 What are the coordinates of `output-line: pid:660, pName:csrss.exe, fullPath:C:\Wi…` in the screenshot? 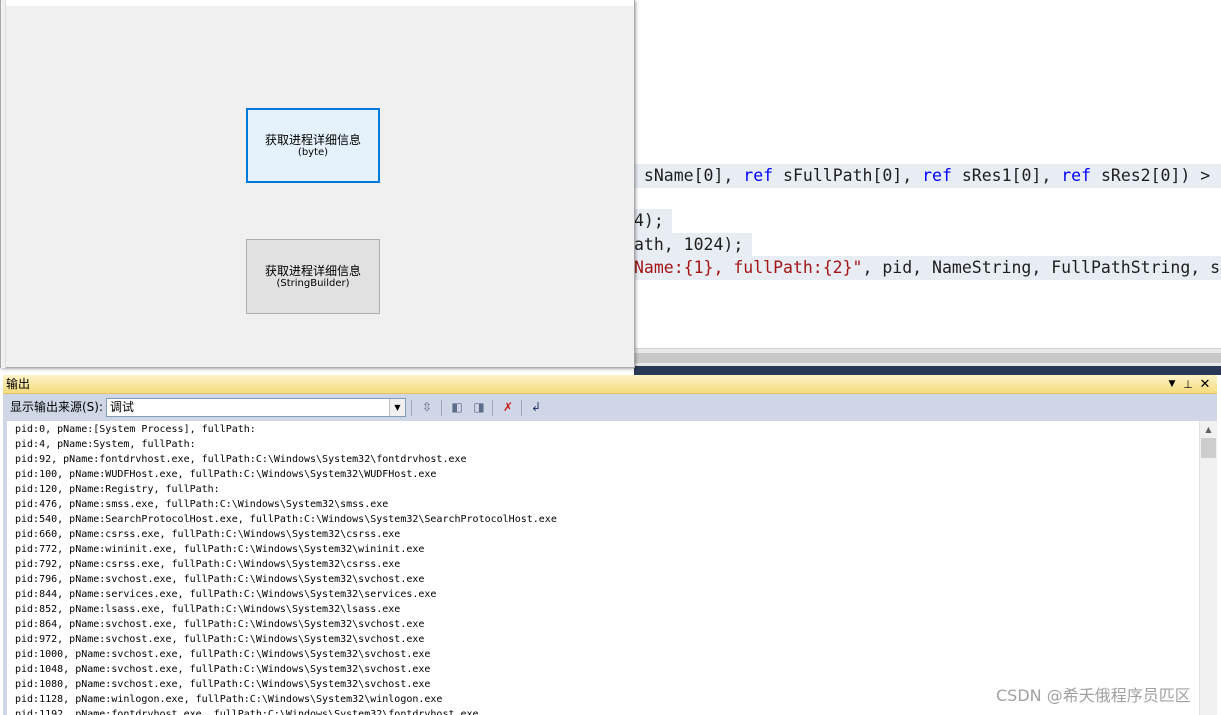 It's located at (208, 534).